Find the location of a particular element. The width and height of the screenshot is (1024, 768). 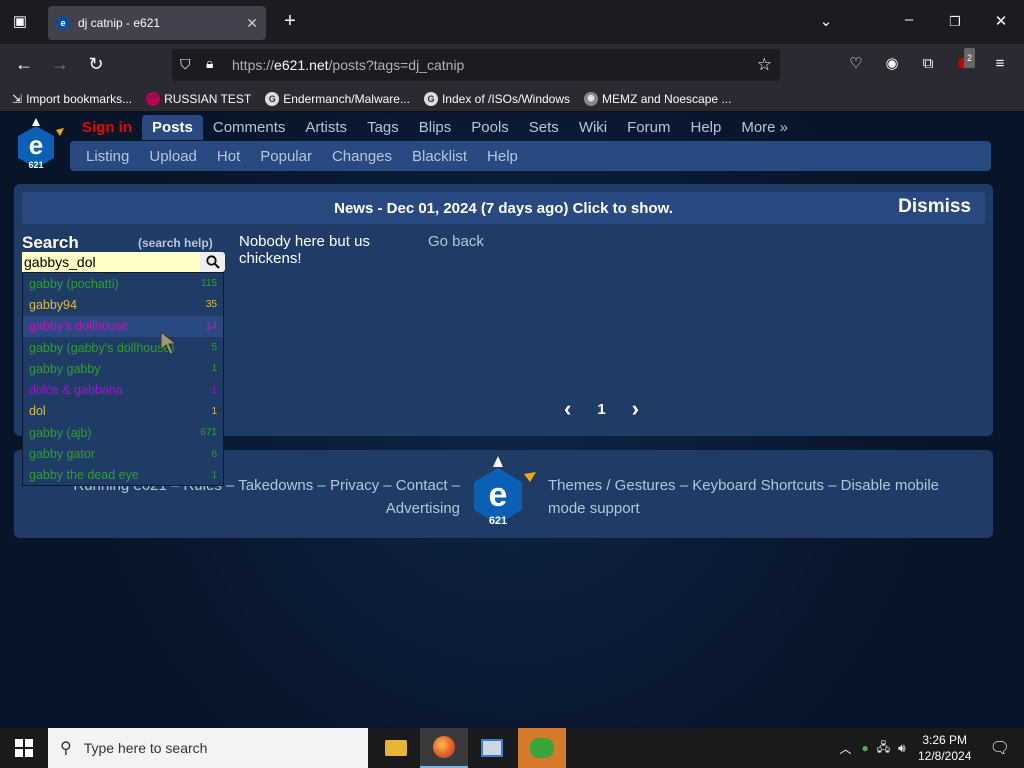

autocomplete-tag-name: gabby (gabby's dollhouse) is located at coordinates (102, 347).